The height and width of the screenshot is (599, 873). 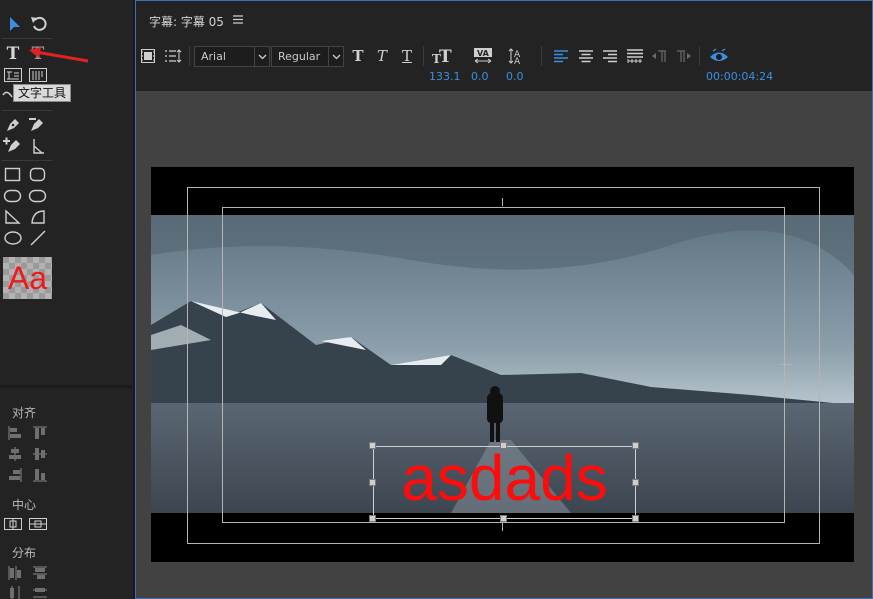 I want to click on delete-anchor-icon, so click(x=36, y=124).